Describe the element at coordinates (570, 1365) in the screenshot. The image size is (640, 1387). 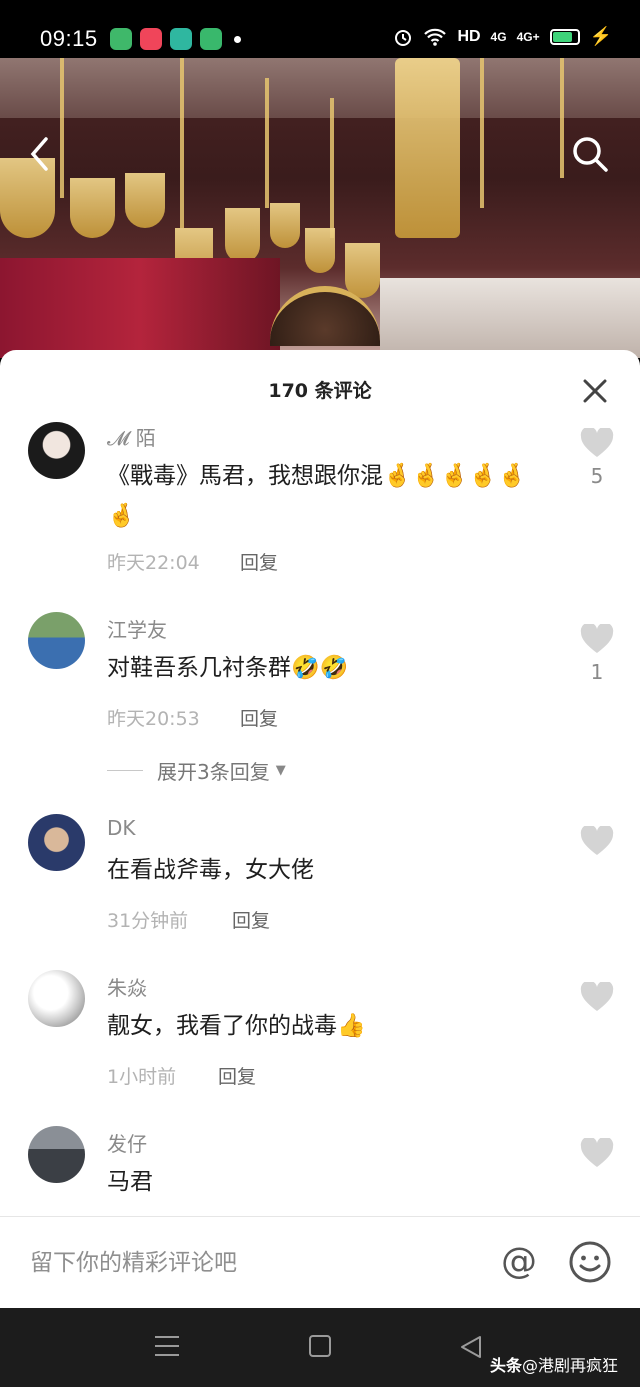
I see `watermark-handle: @港剧再疯狂` at that location.